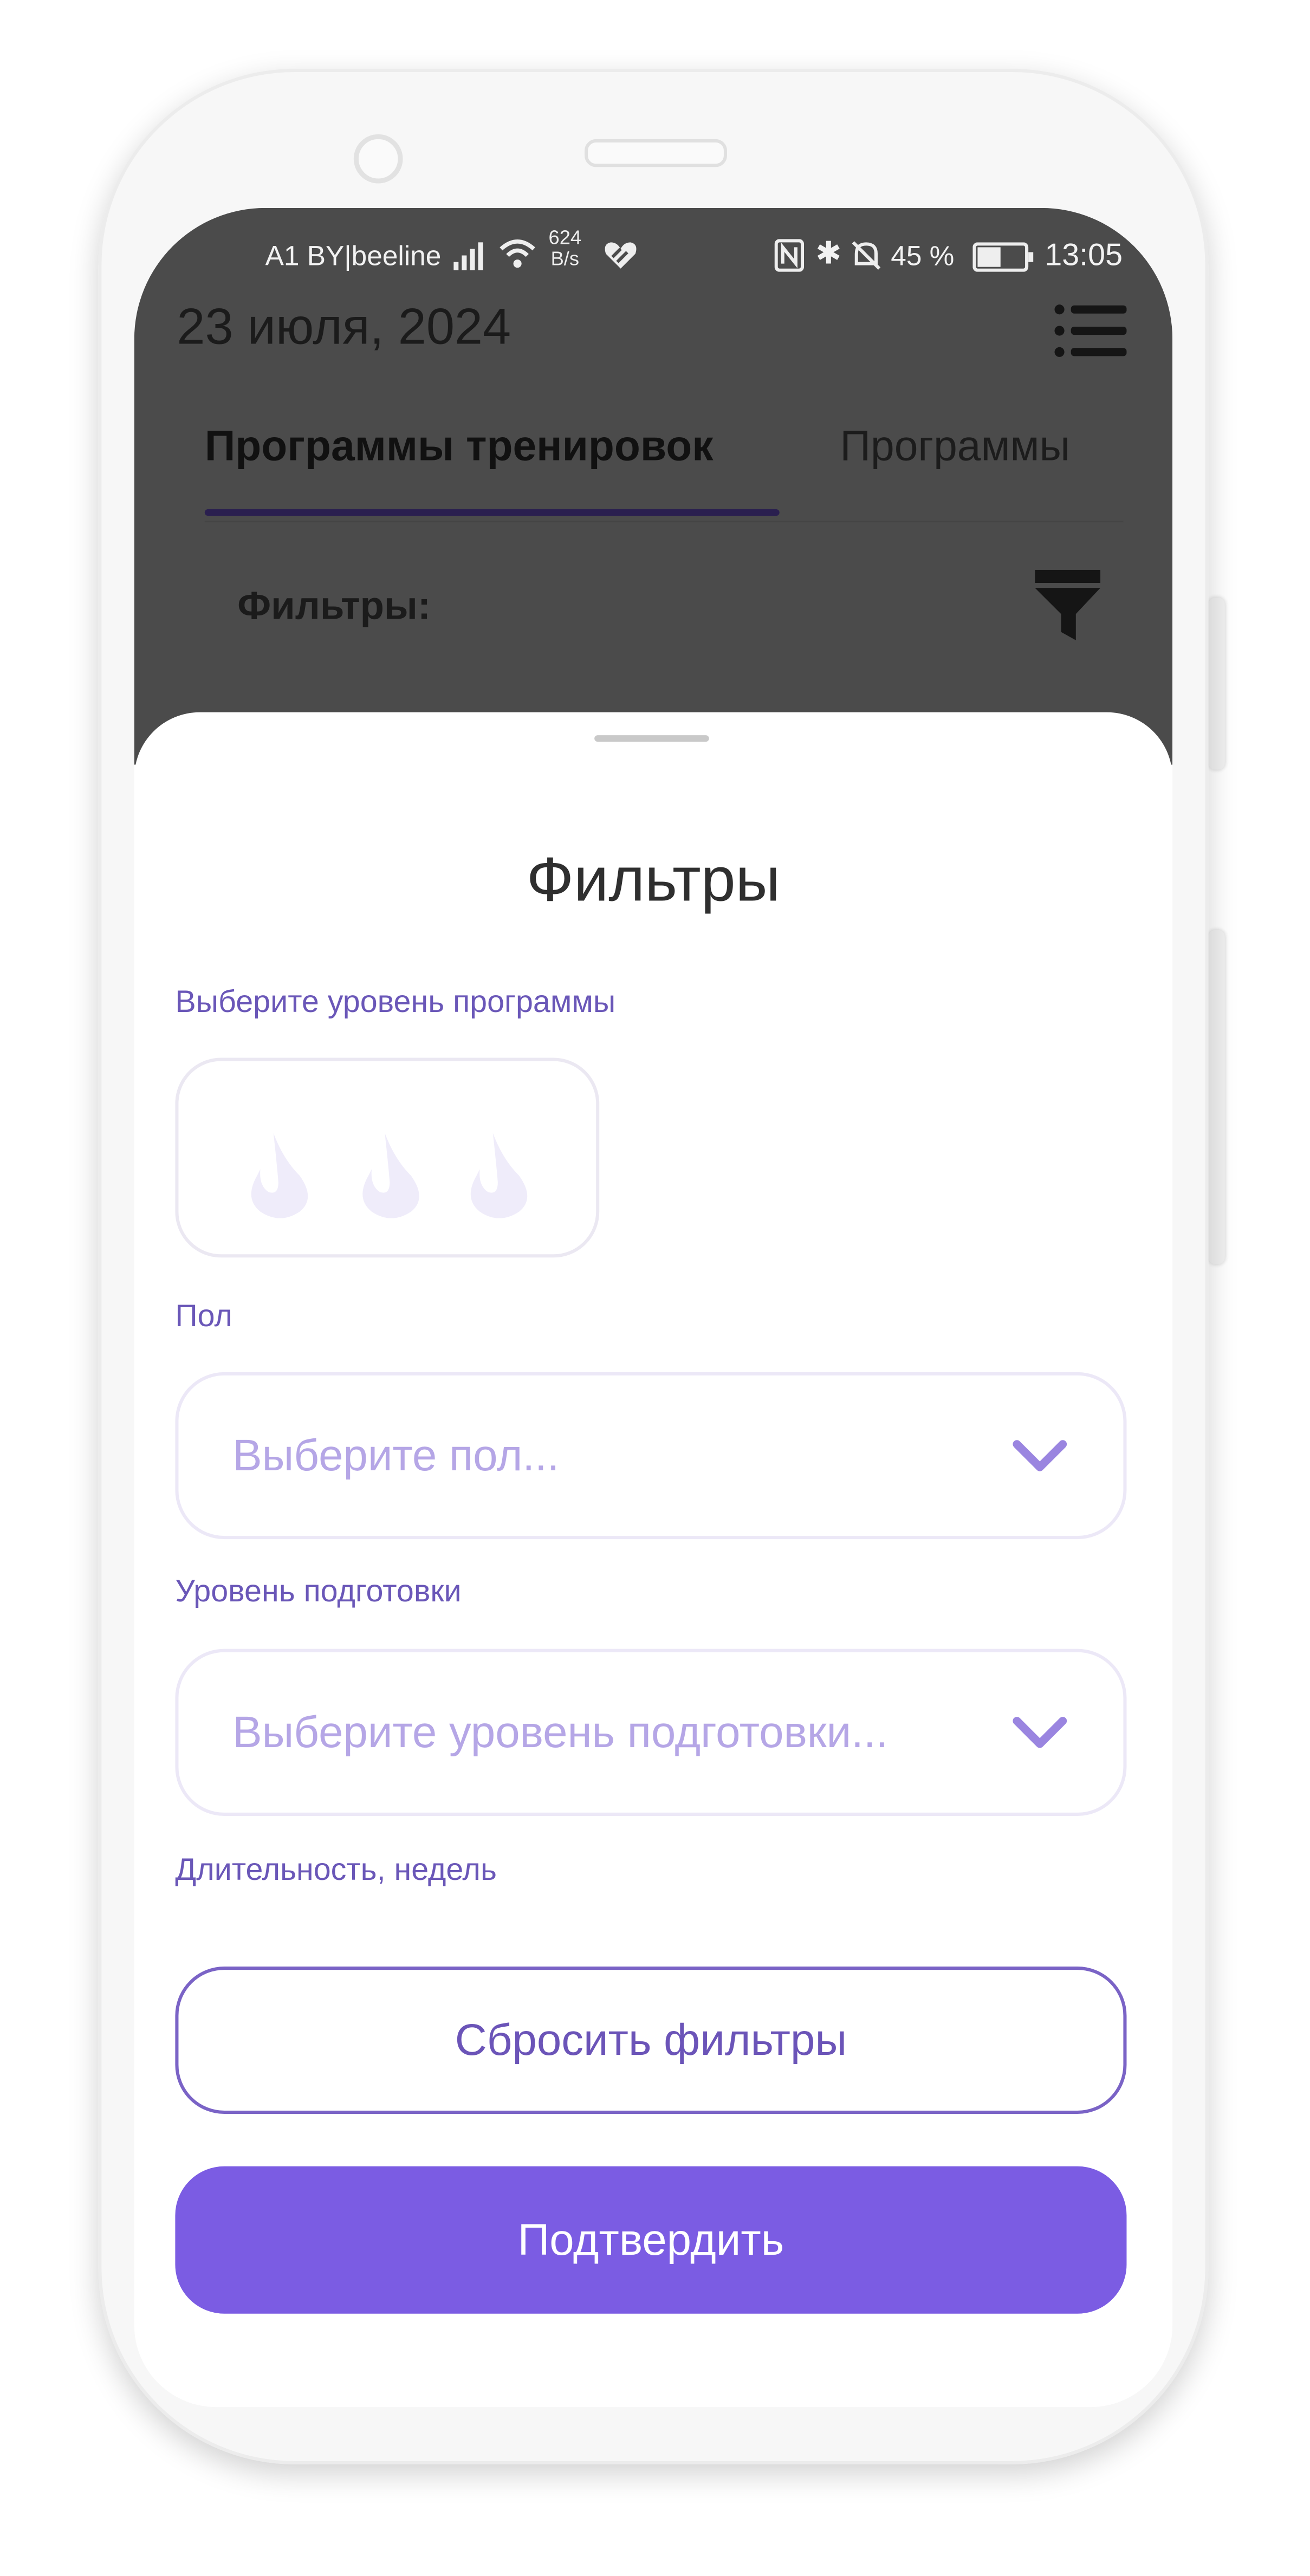  Describe the element at coordinates (1003, 257) in the screenshot. I see `battery-icon` at that location.